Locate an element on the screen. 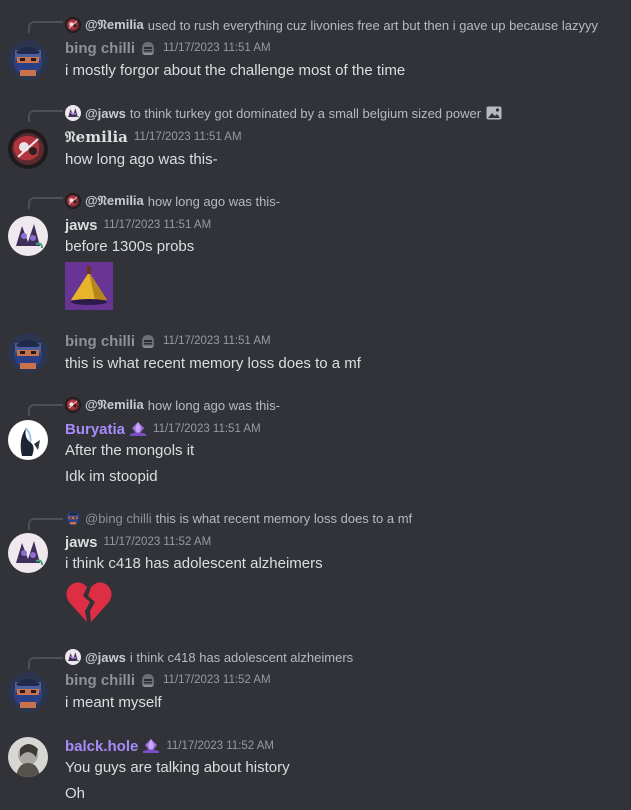 Image resolution: width=631 pixels, height=810 pixels. attachment-image is located at coordinates (89, 286).